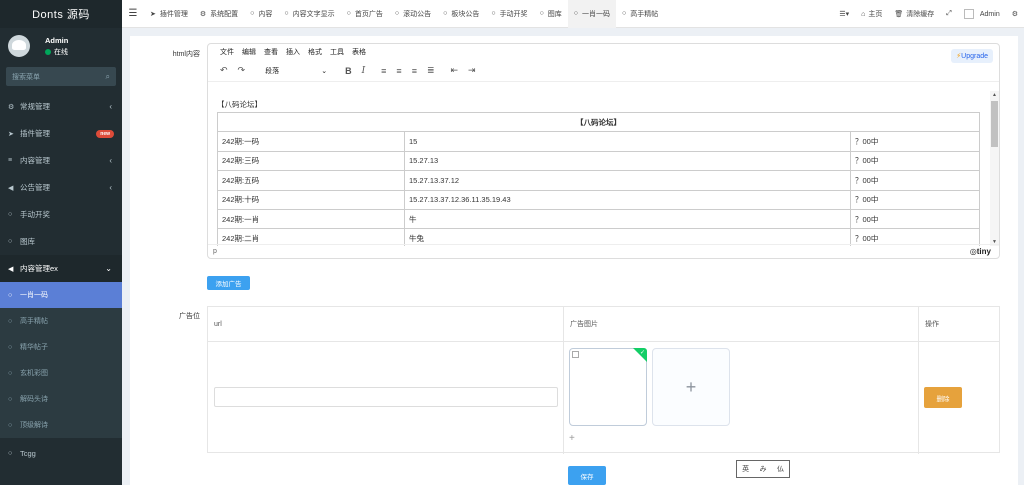 The width and height of the screenshot is (1024, 485). What do you see at coordinates (61, 268) in the screenshot?
I see `sidebar-item-content-ex: ◀ 内容管理ex ⌄` at bounding box center [61, 268].